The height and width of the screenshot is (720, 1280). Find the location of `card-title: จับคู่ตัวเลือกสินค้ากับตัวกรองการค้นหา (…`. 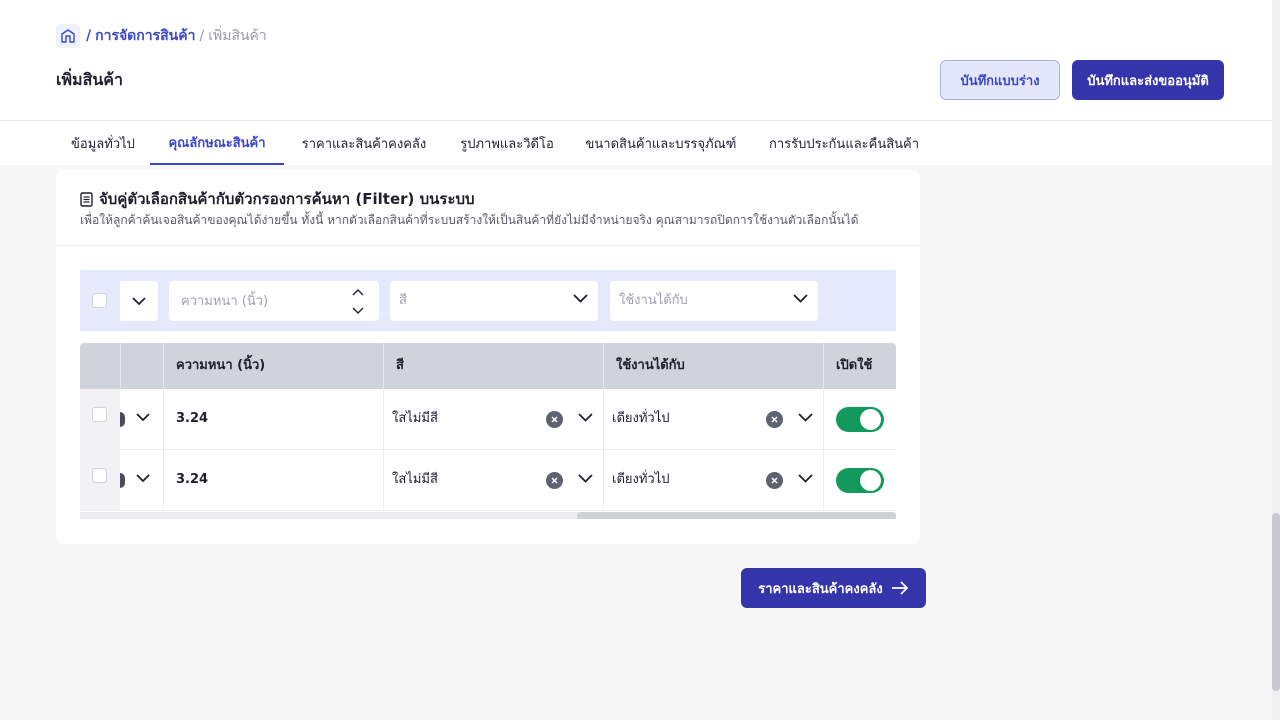

card-title: จับคู่ตัวเลือกสินค้ากับตัวกรองการค้นหา (… is located at coordinates (277, 199).